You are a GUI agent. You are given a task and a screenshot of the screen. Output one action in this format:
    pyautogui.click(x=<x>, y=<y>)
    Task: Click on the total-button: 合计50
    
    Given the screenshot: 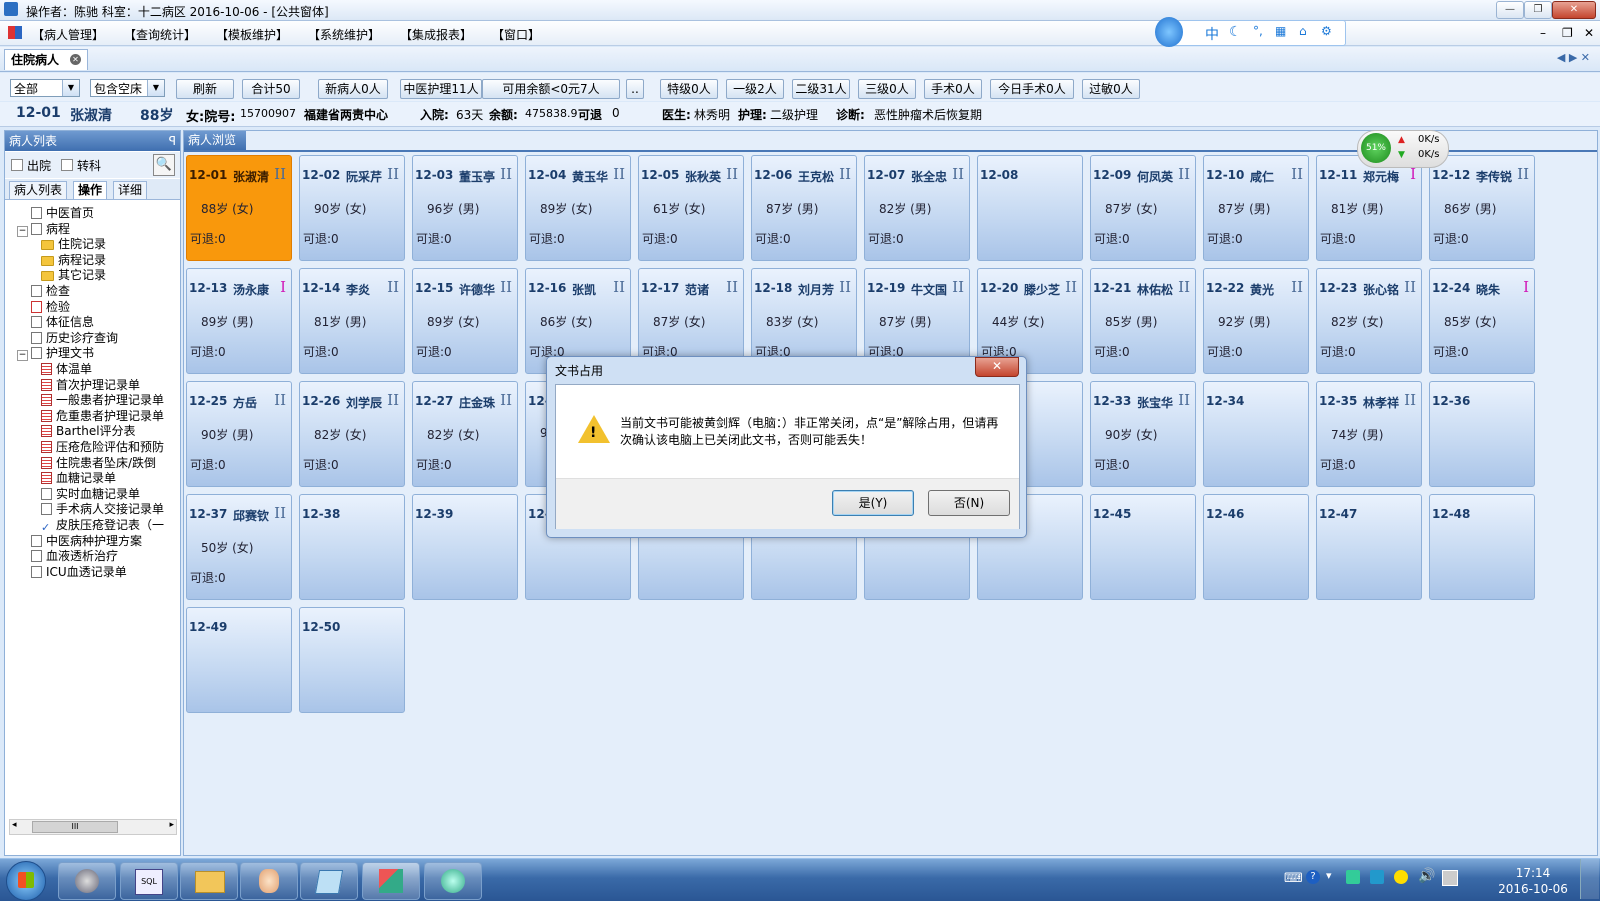 What is the action you would take?
    pyautogui.click(x=271, y=89)
    